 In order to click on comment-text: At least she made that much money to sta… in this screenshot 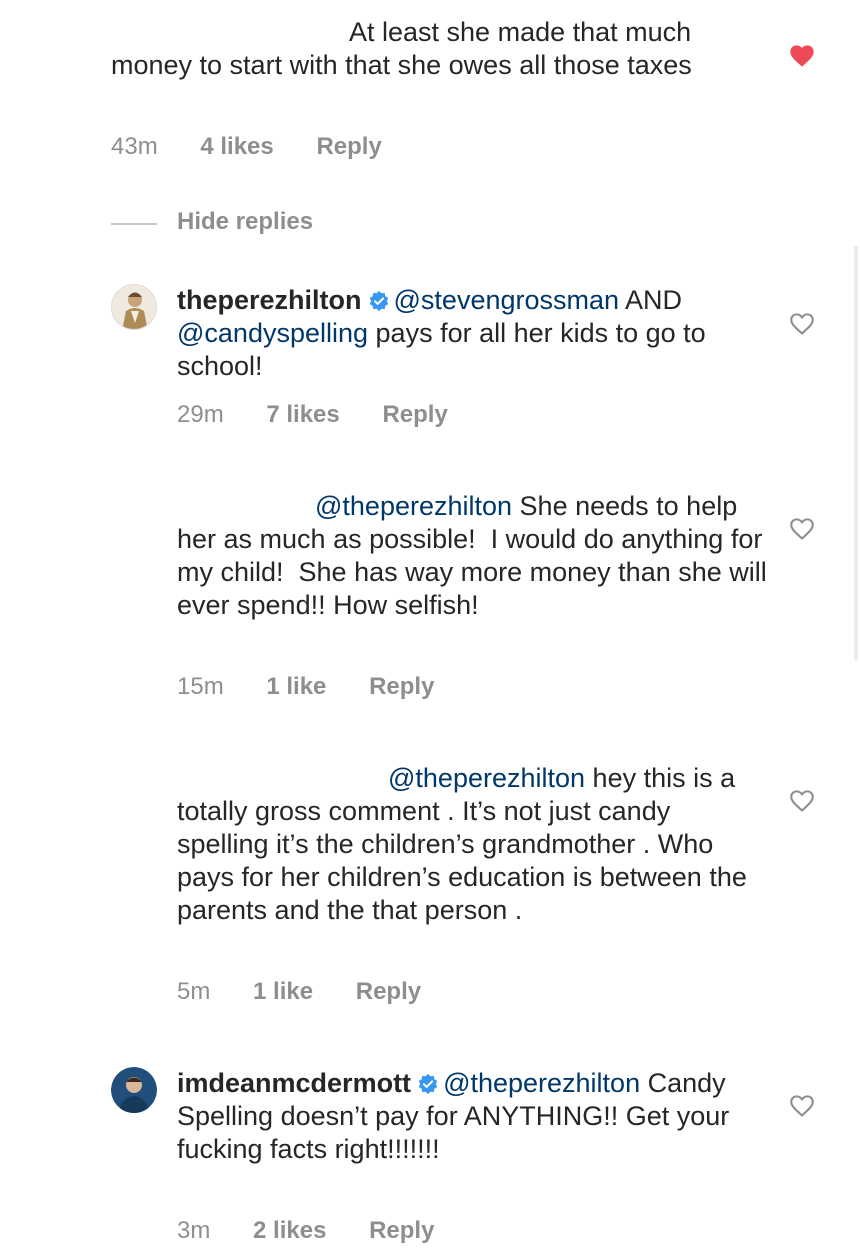, I will do `click(431, 49)`.